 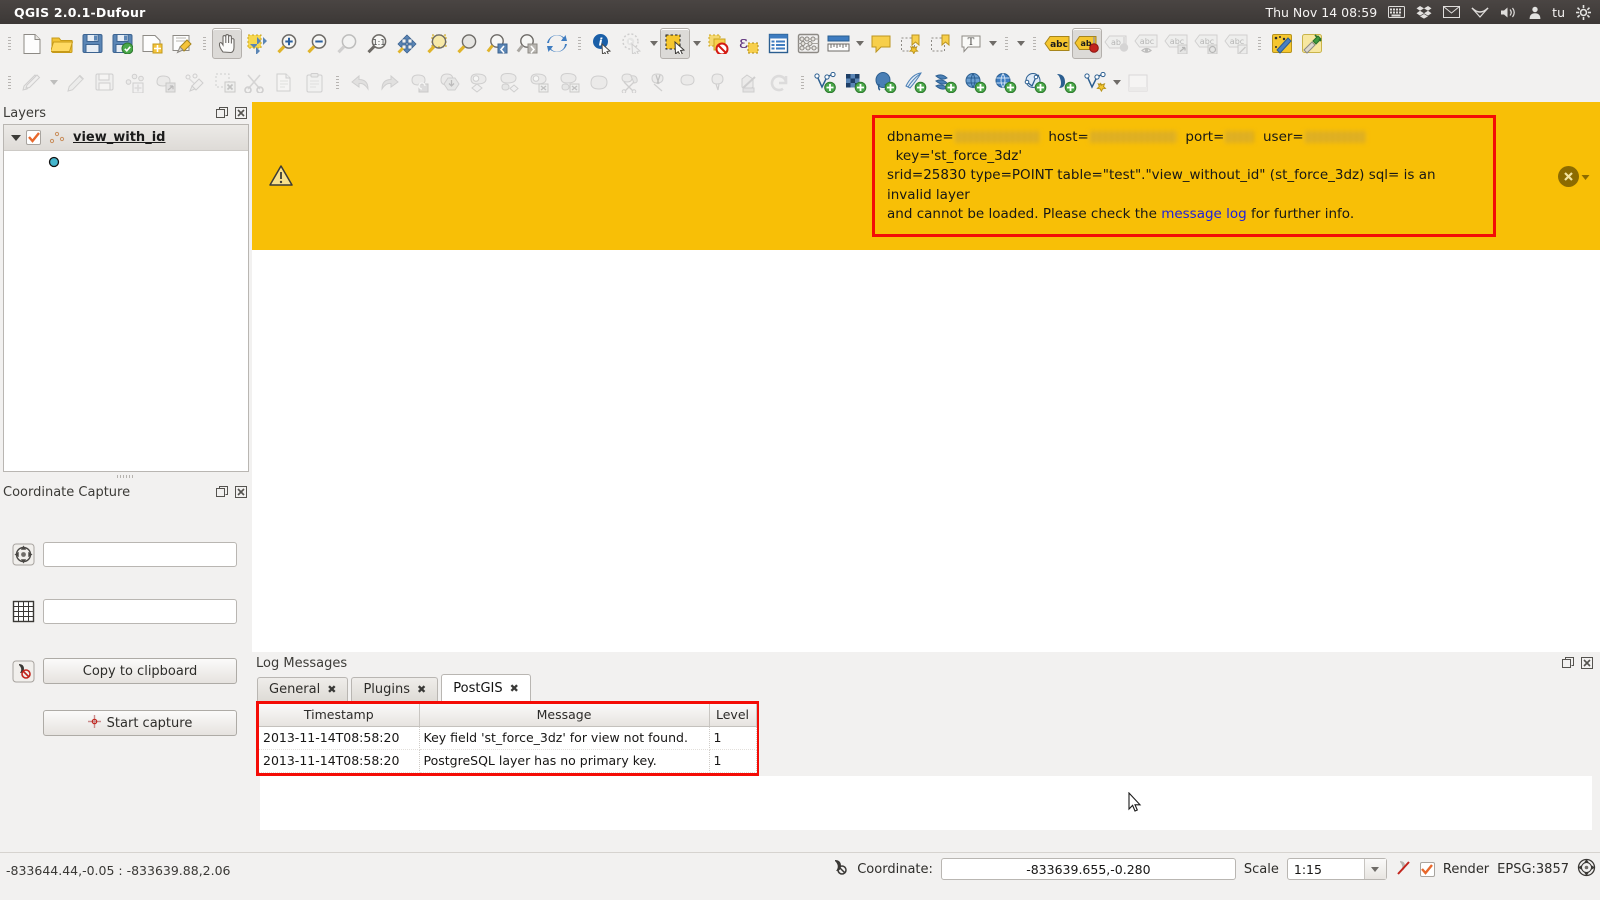 What do you see at coordinates (339, 715) in the screenshot?
I see `column-header-timestamp: Timestamp` at bounding box center [339, 715].